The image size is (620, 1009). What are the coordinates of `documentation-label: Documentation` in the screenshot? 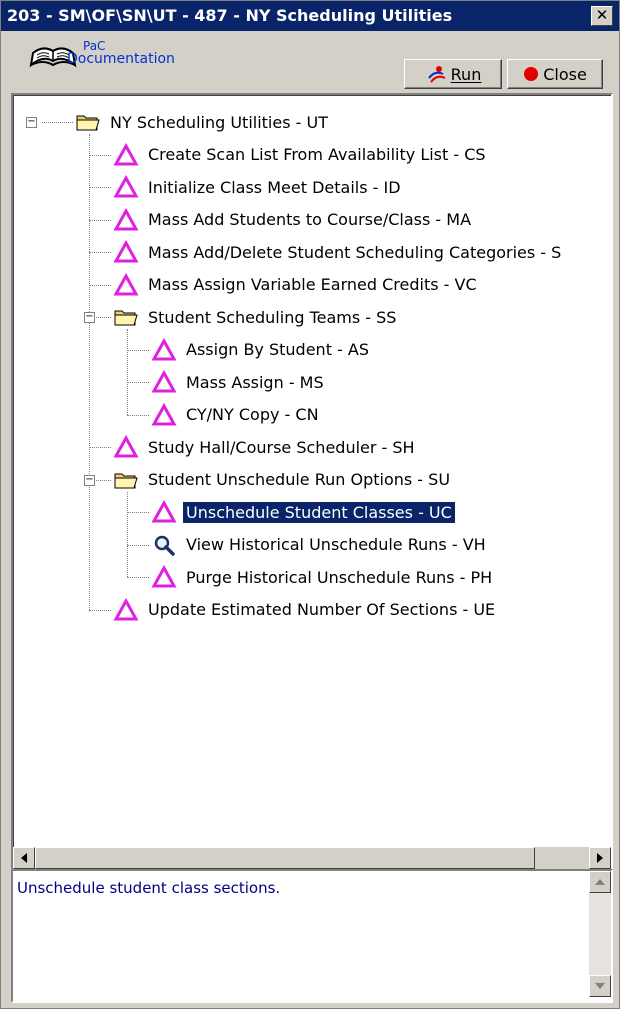 It's located at (121, 59).